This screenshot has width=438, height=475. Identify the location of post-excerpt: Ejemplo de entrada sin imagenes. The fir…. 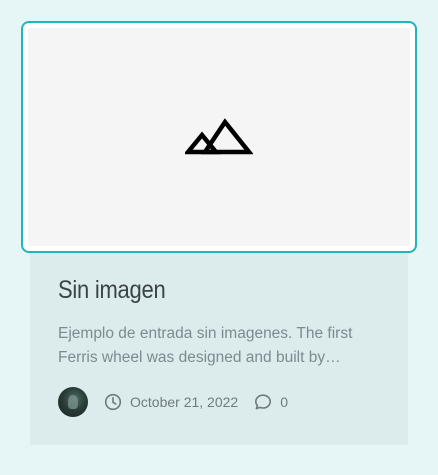
(205, 345).